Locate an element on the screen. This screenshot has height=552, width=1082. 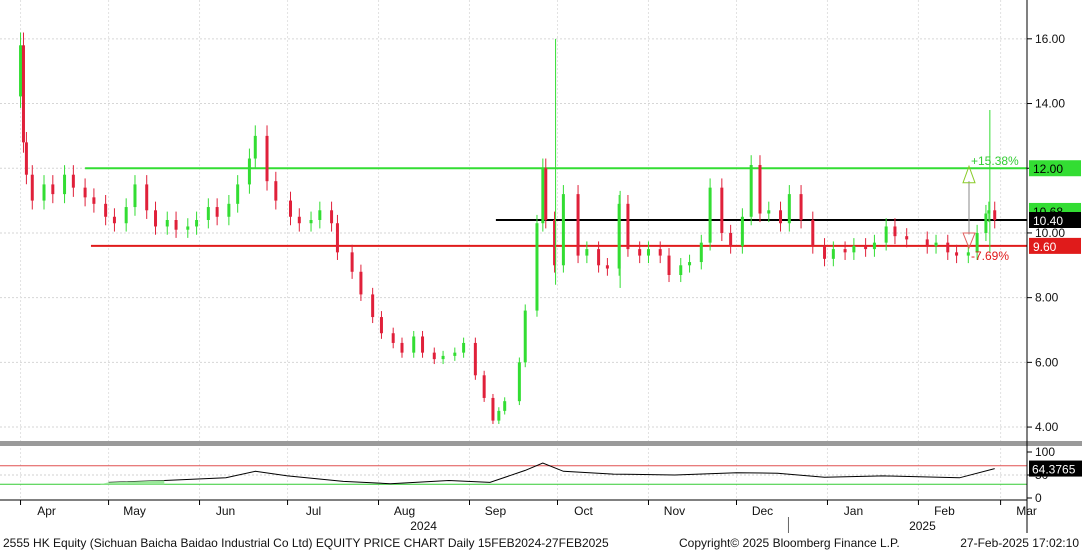
y-tick-label-6.00: 6.00 is located at coordinates (1047, 362).